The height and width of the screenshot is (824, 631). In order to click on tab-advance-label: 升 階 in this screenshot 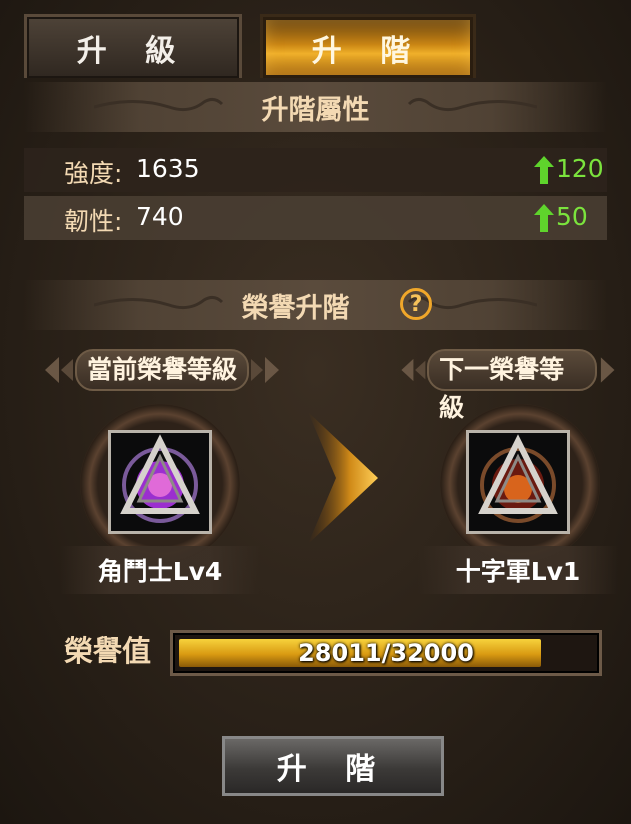, I will do `click(368, 51)`.